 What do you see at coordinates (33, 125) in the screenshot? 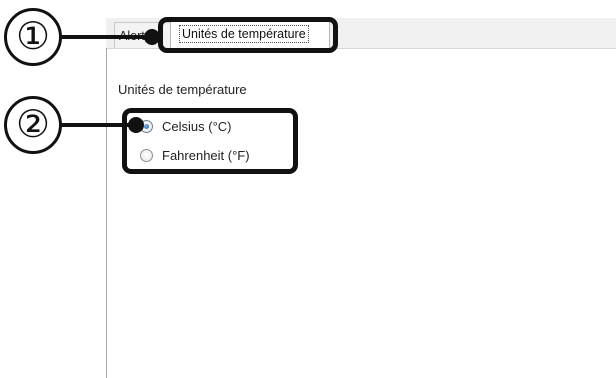
I see `callout-number-2: ②` at bounding box center [33, 125].